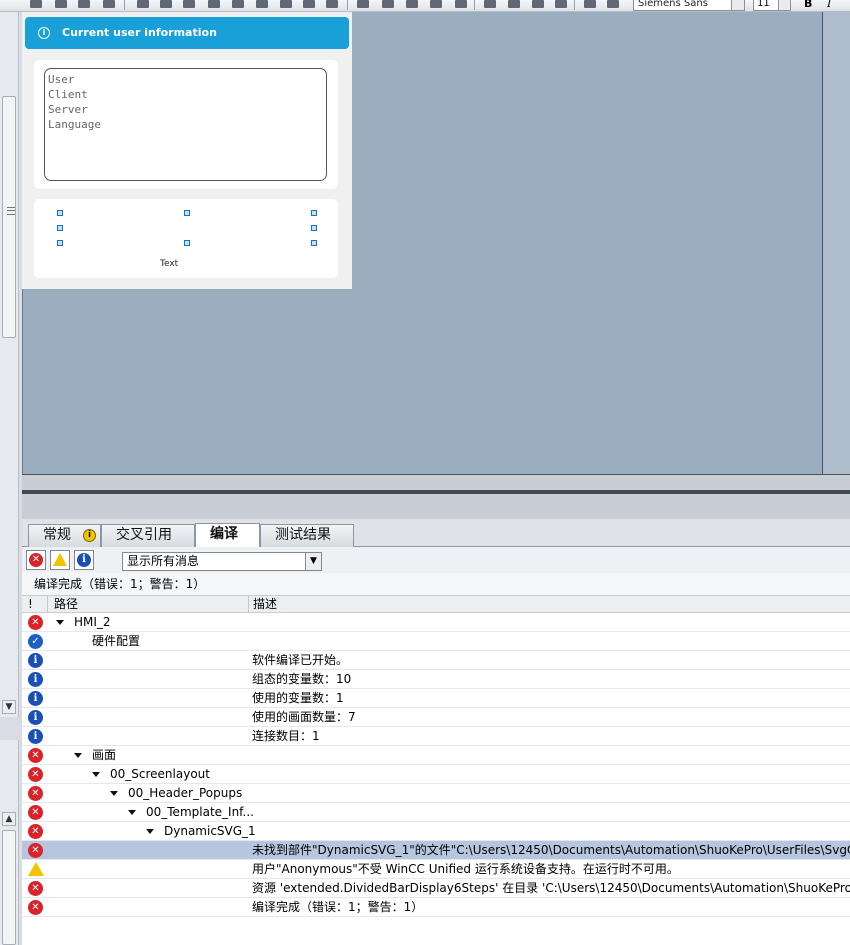 The width and height of the screenshot is (850, 945). I want to click on info-badge-icon: i, so click(89, 535).